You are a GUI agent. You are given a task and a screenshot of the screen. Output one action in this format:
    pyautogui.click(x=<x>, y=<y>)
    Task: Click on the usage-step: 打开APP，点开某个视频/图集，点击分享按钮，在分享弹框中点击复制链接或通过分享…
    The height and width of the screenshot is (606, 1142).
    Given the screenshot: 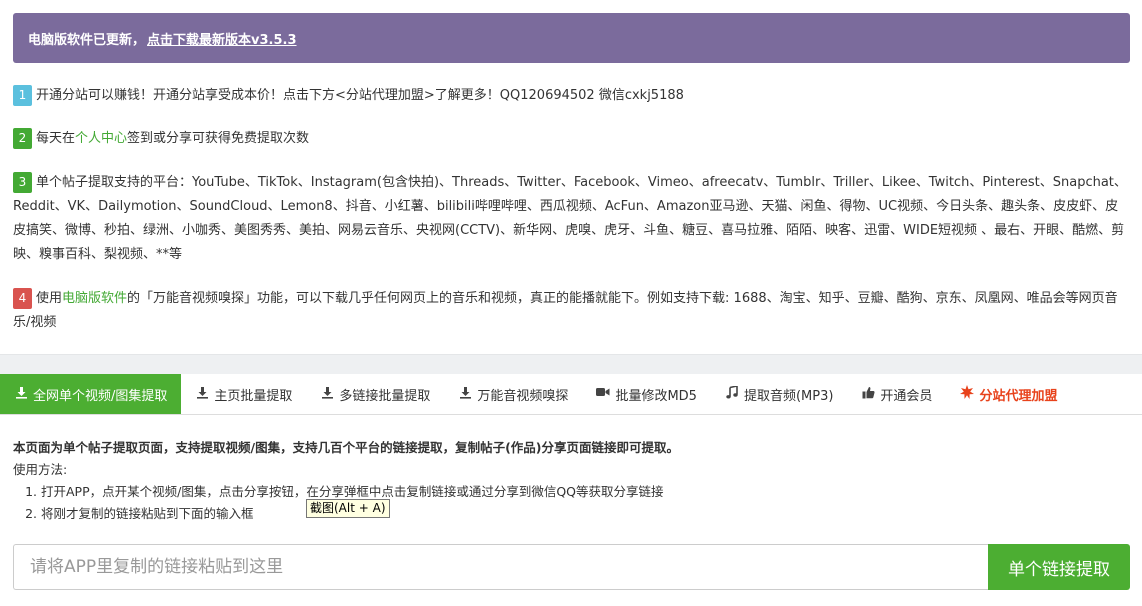 What is the action you would take?
    pyautogui.click(x=585, y=492)
    